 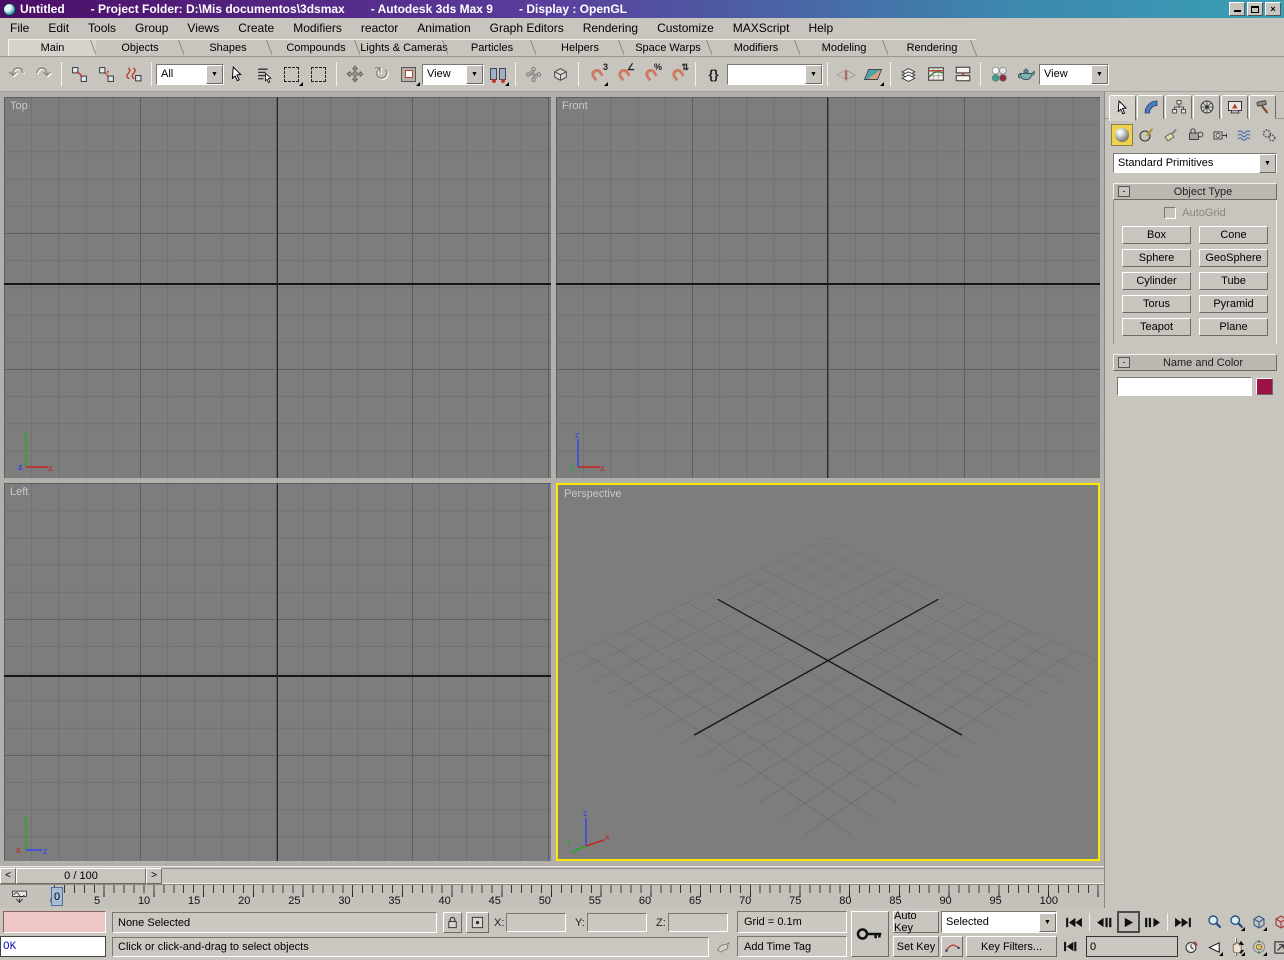 What do you see at coordinates (492, 47) in the screenshot?
I see `tab-particles: Particles` at bounding box center [492, 47].